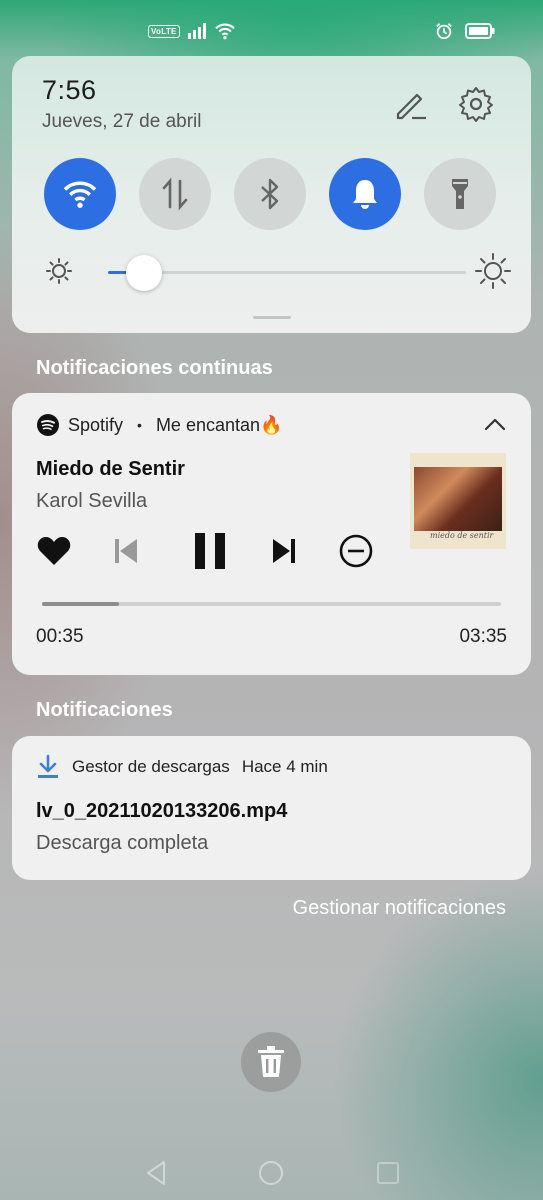 The image size is (543, 1200). I want to click on chevron-up-icon, so click(495, 424).